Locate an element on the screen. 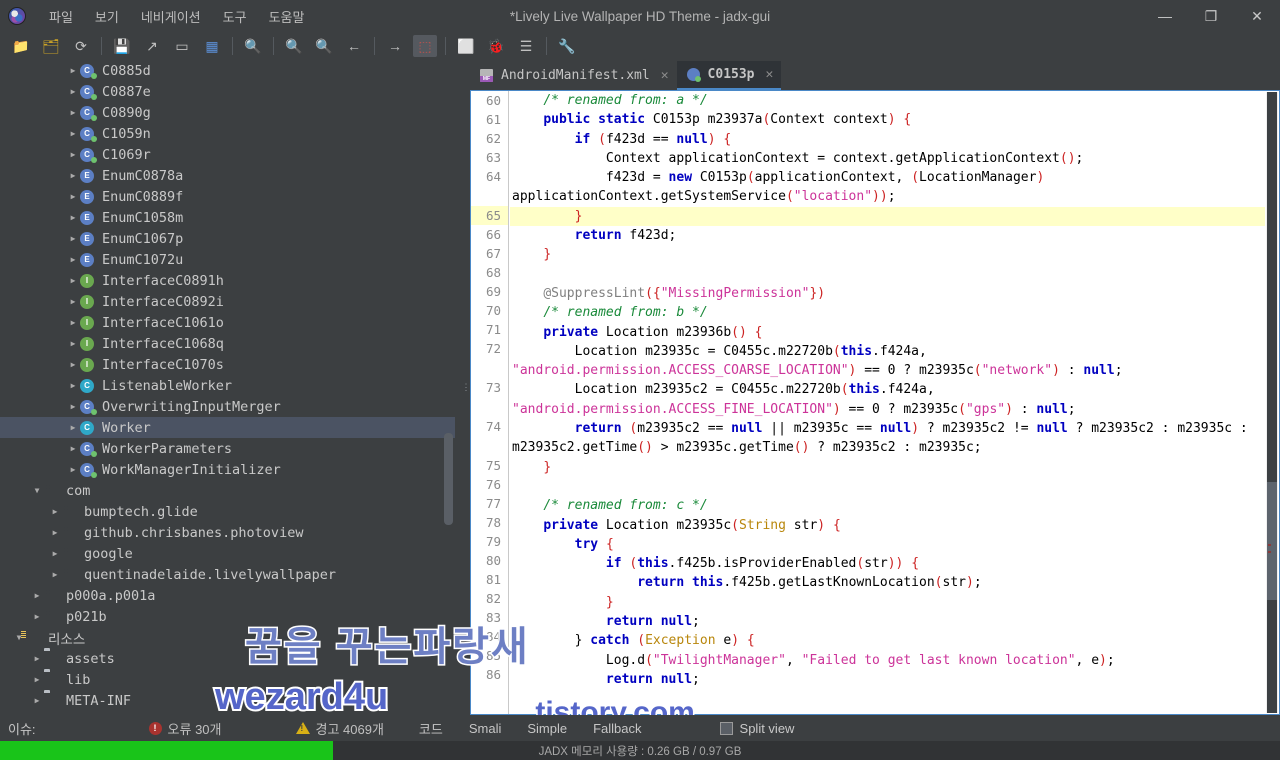 The width and height of the screenshot is (1280, 760). tree-item: ▶ I InterfaceC1068q is located at coordinates (227, 343).